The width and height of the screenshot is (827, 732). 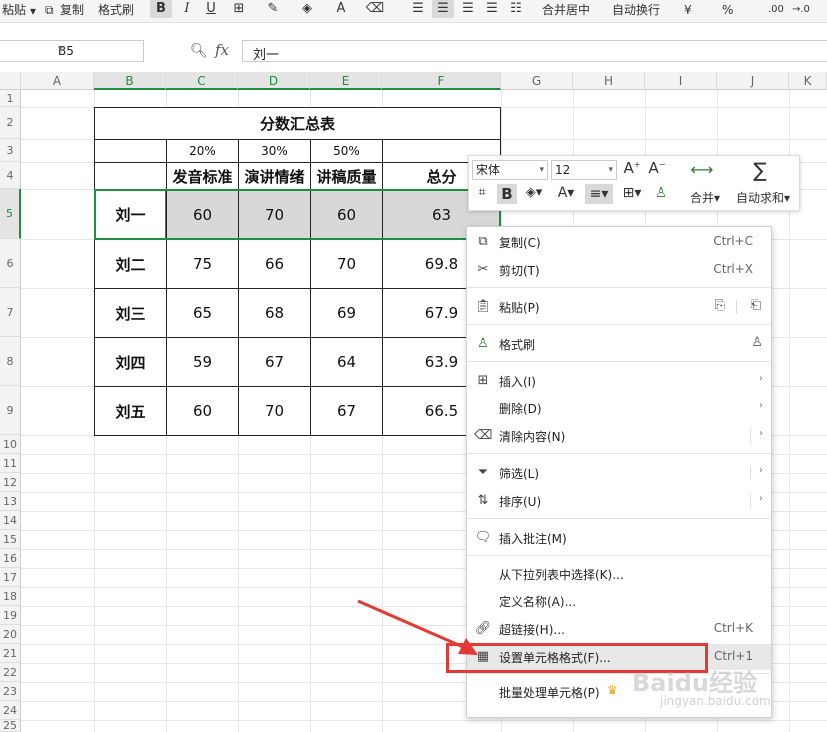 I want to click on menu-item-cut: ✂ 剪切(T) Ctrl+X, so click(x=619, y=270).